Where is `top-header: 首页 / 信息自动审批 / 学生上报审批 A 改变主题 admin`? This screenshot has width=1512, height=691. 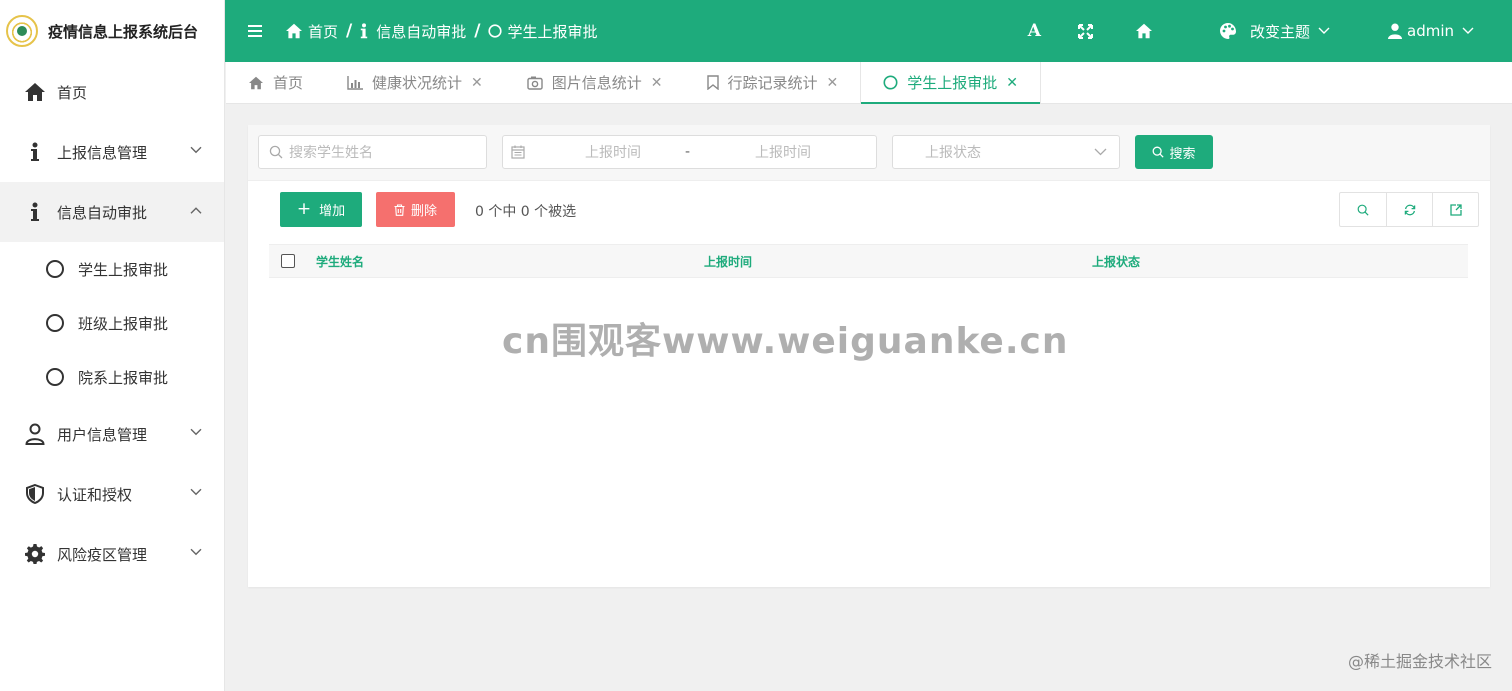
top-header: 首页 / 信息自动审批 / 学生上报审批 A 改变主题 admin is located at coordinates (868, 31).